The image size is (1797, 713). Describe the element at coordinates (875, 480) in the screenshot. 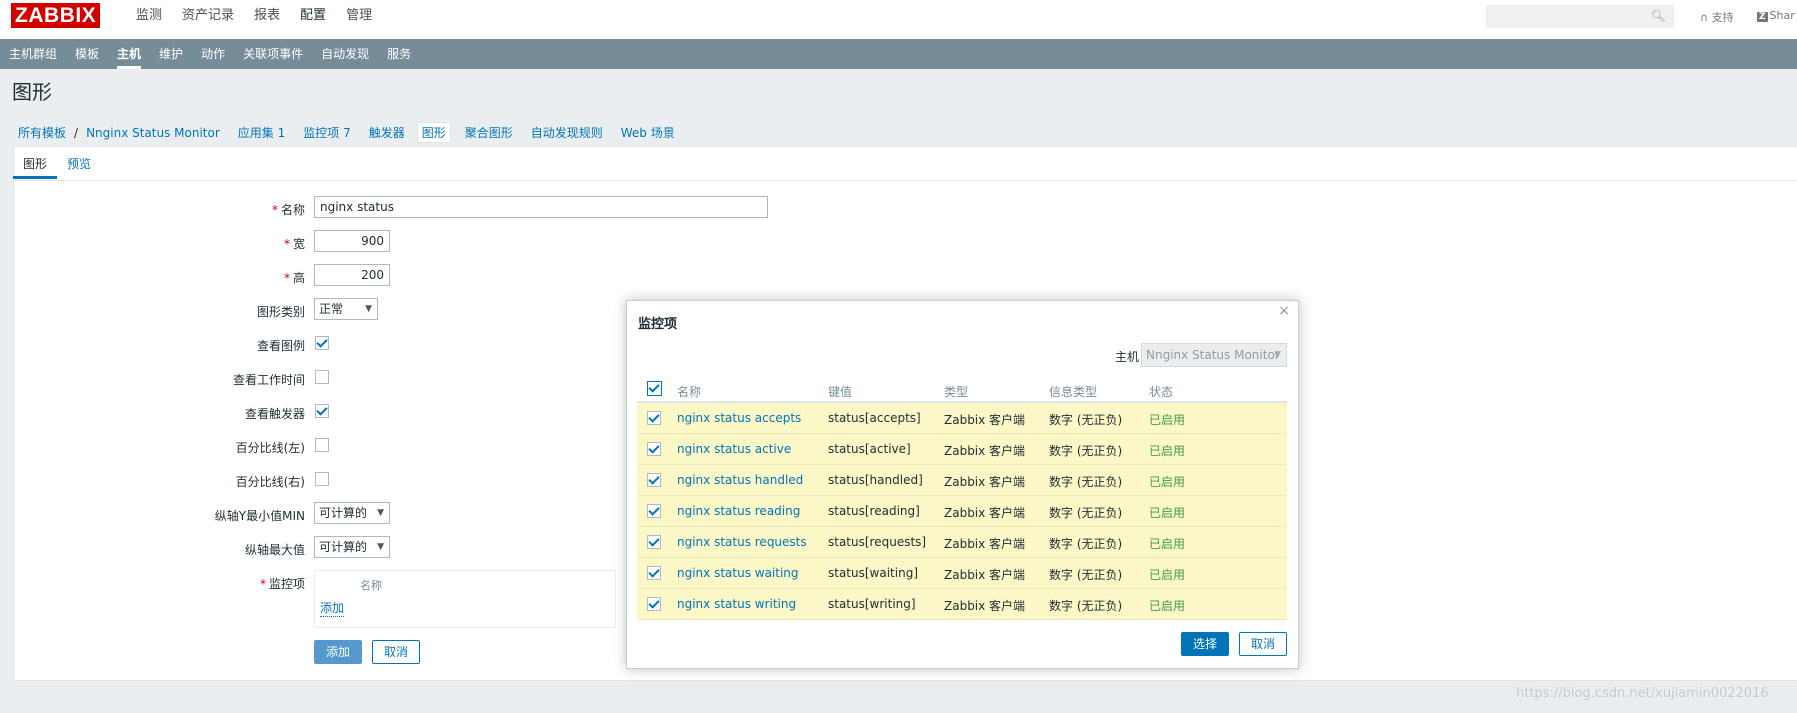

I see `item-key: status[handled]` at that location.